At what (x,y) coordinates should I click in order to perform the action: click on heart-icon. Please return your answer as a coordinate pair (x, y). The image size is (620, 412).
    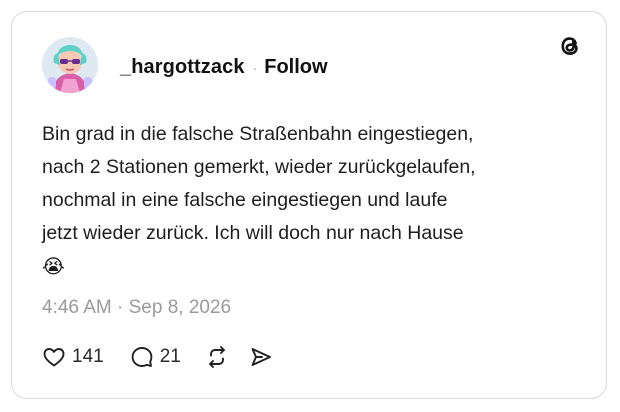
    Looking at the image, I should click on (54, 357).